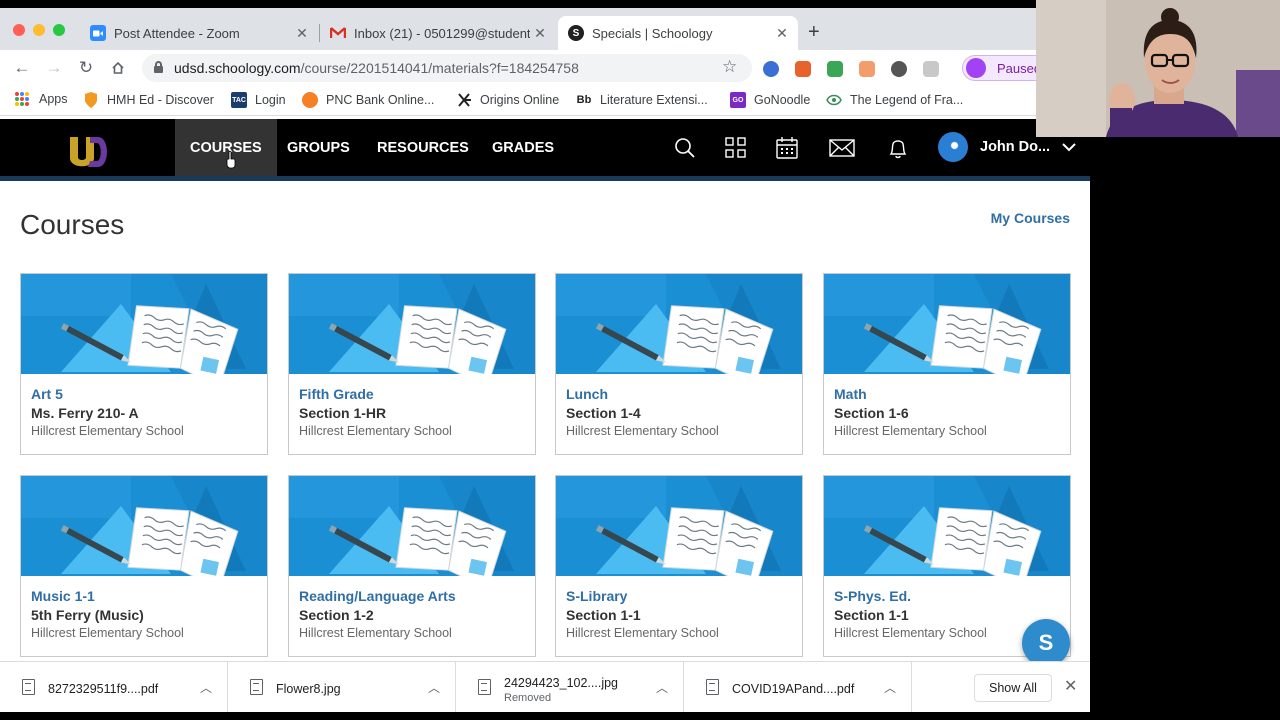 The width and height of the screenshot is (1280, 720). Describe the element at coordinates (22, 68) in the screenshot. I see `back-icon: ←` at that location.